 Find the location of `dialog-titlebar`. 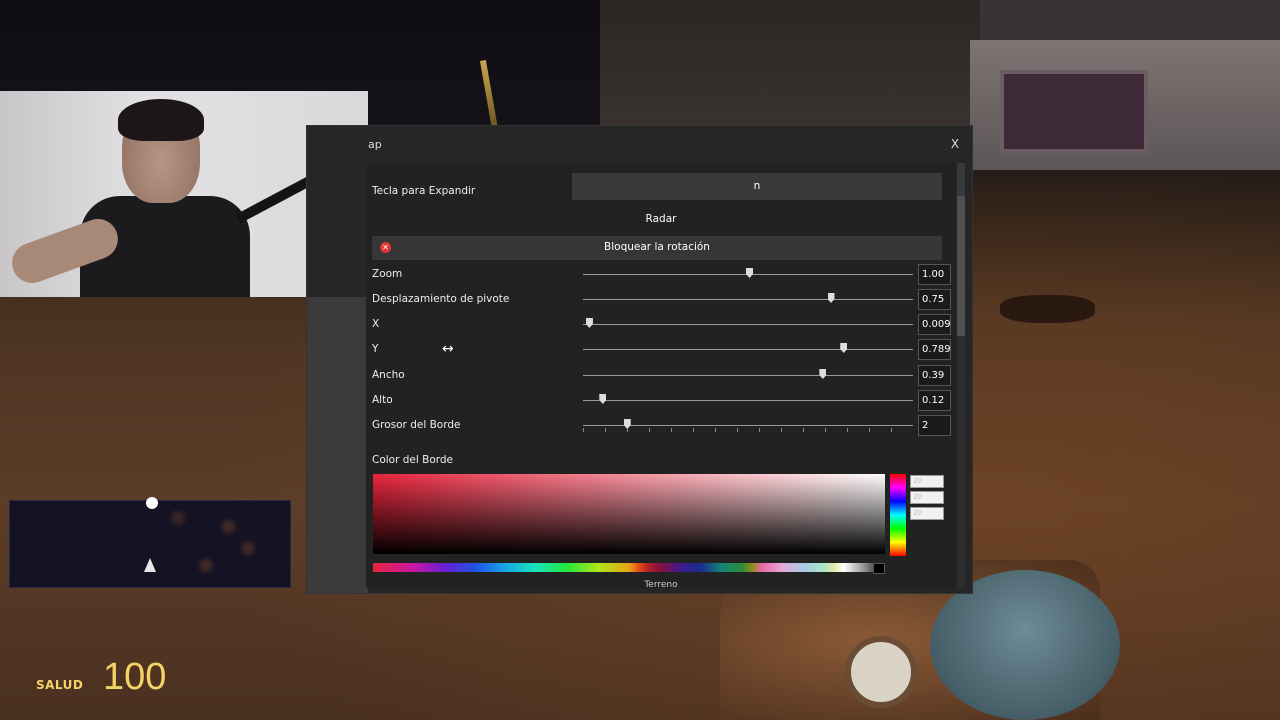

dialog-titlebar is located at coordinates (668, 145).